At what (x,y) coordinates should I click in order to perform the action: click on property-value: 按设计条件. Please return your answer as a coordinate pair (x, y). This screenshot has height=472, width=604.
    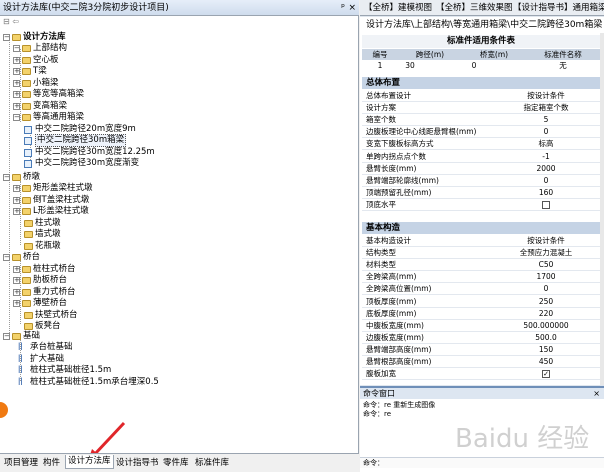
    Looking at the image, I should click on (546, 241).